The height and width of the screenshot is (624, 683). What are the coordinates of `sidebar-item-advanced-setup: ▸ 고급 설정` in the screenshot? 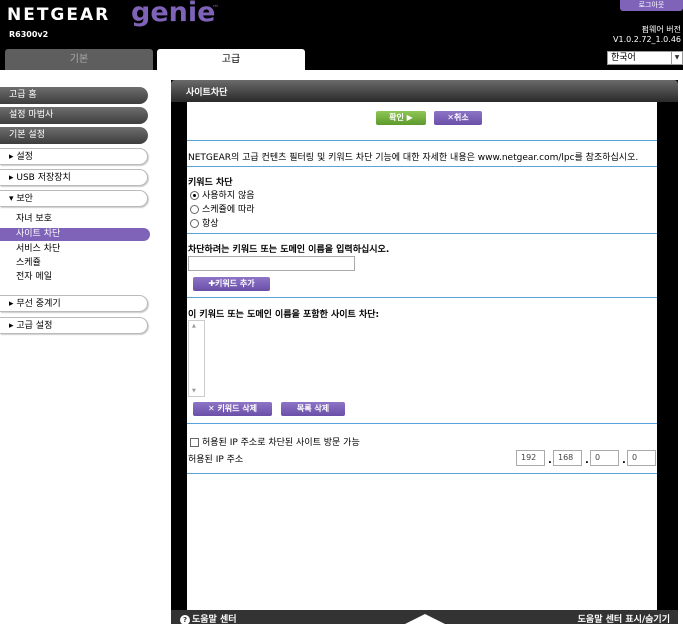 It's located at (74, 325).